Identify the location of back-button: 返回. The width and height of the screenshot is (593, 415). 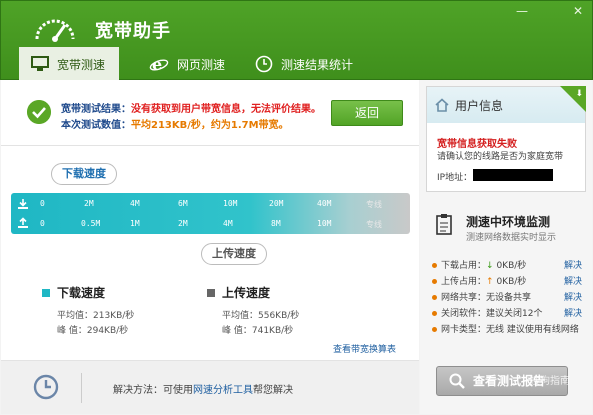
(367, 113).